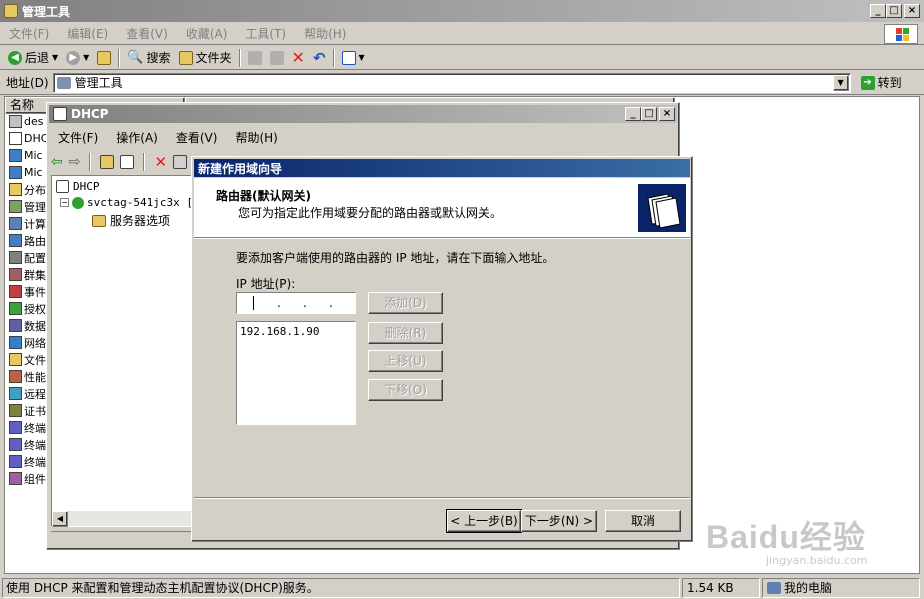 The width and height of the screenshot is (924, 599). What do you see at coordinates (29, 308) in the screenshot?
I see `list-item: 授权` at bounding box center [29, 308].